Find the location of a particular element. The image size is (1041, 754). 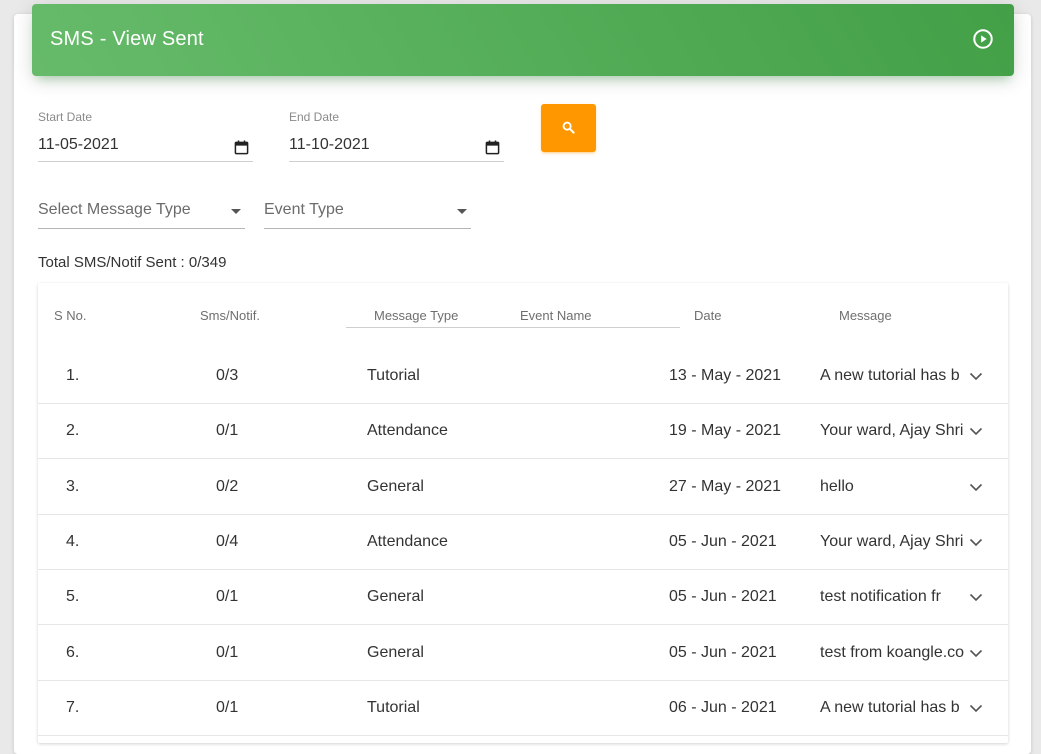

col-header-event-name: Event Name is located at coordinates (556, 315).